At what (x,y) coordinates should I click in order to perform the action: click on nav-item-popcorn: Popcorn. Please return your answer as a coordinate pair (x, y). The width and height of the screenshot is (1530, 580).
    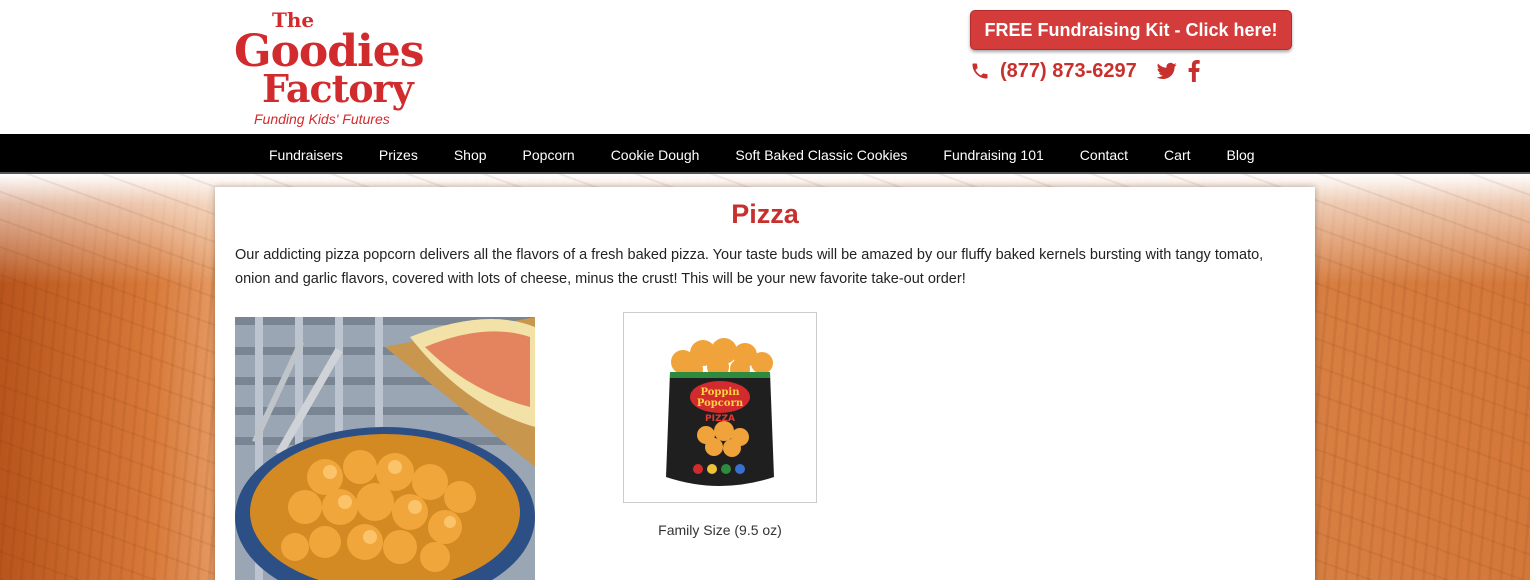
    Looking at the image, I should click on (549, 154).